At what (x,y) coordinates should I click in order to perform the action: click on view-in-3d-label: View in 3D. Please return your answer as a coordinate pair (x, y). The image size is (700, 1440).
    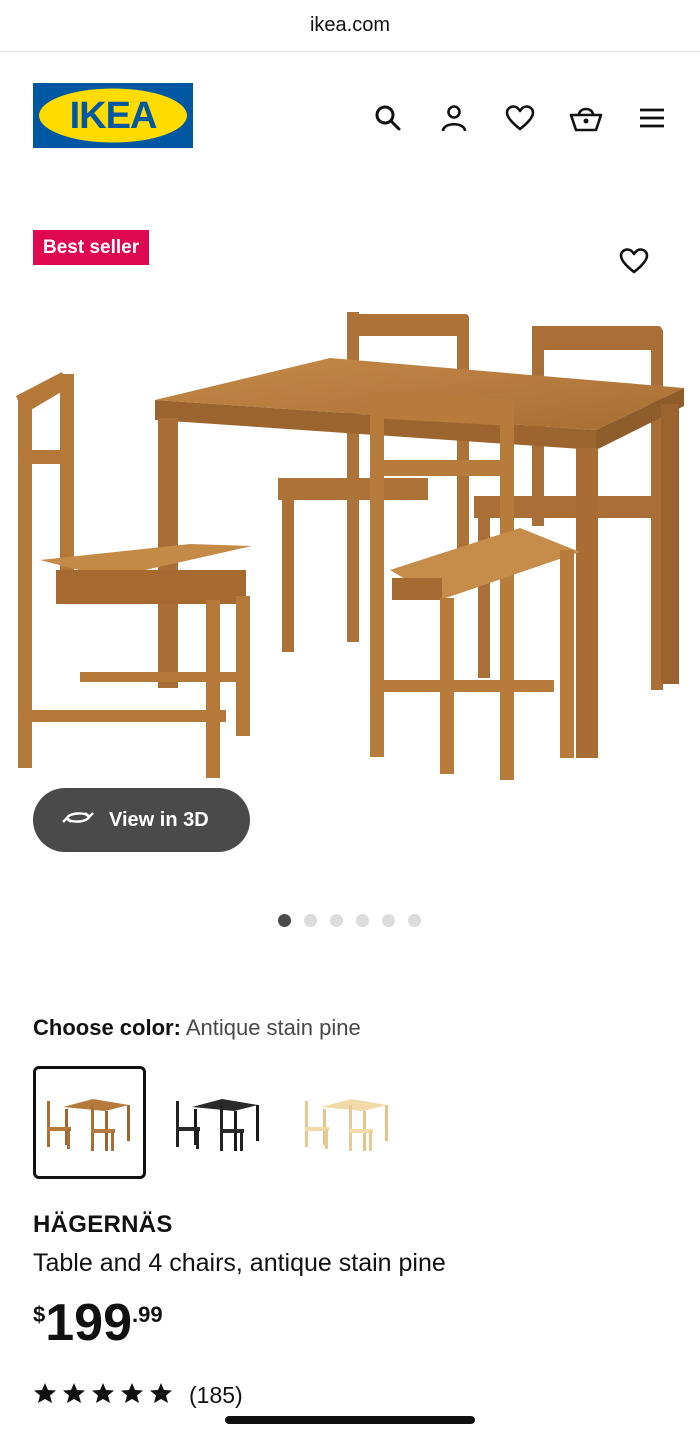
    Looking at the image, I should click on (159, 819).